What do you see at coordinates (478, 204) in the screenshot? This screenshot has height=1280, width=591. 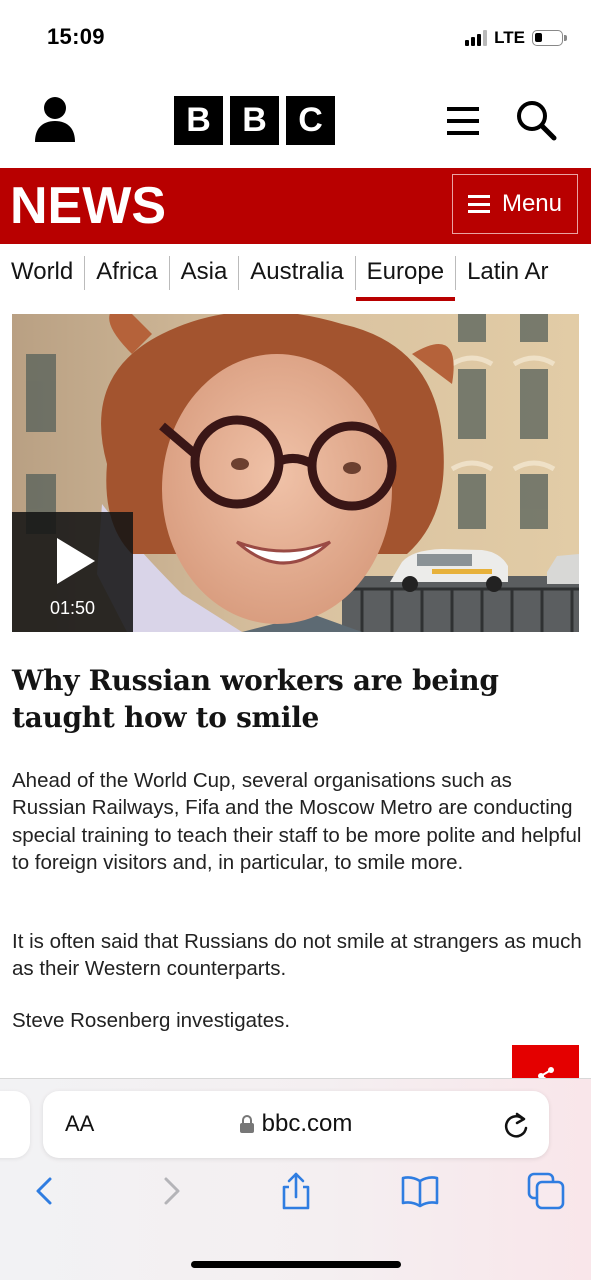 I see `menu-icon` at bounding box center [478, 204].